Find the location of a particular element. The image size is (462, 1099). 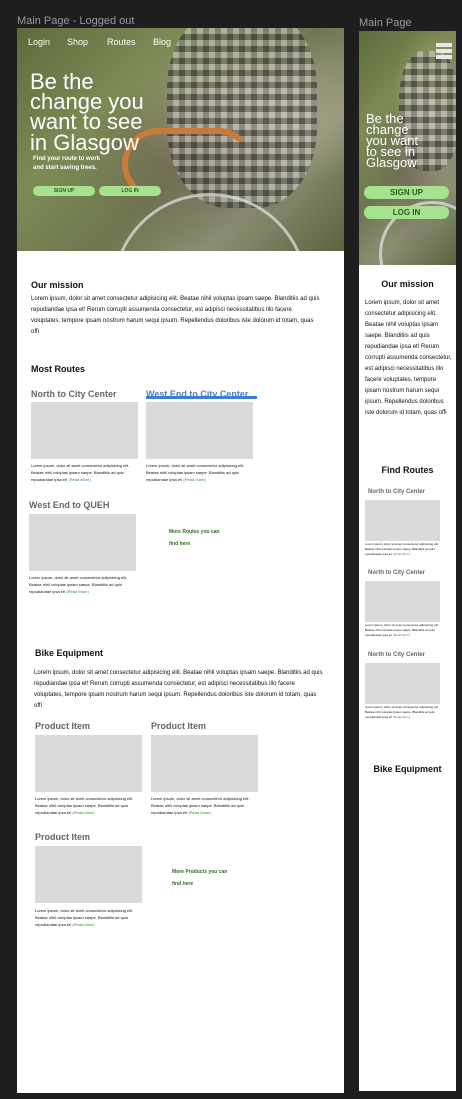

nav-login-link: Login is located at coordinates (39, 42).